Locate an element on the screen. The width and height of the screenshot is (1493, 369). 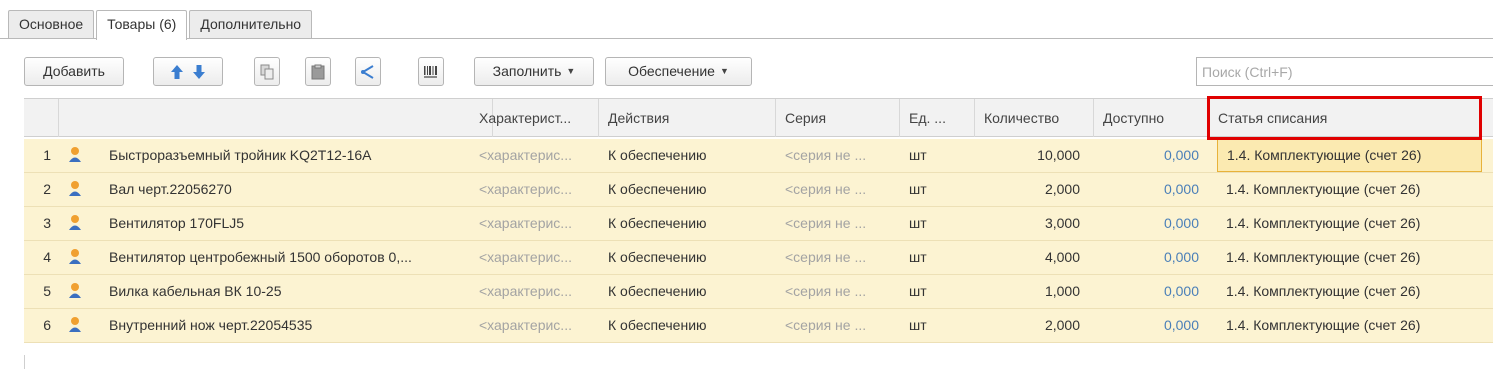
supply-dropdown-button: Обеспечение ▼ is located at coordinates (678, 71).